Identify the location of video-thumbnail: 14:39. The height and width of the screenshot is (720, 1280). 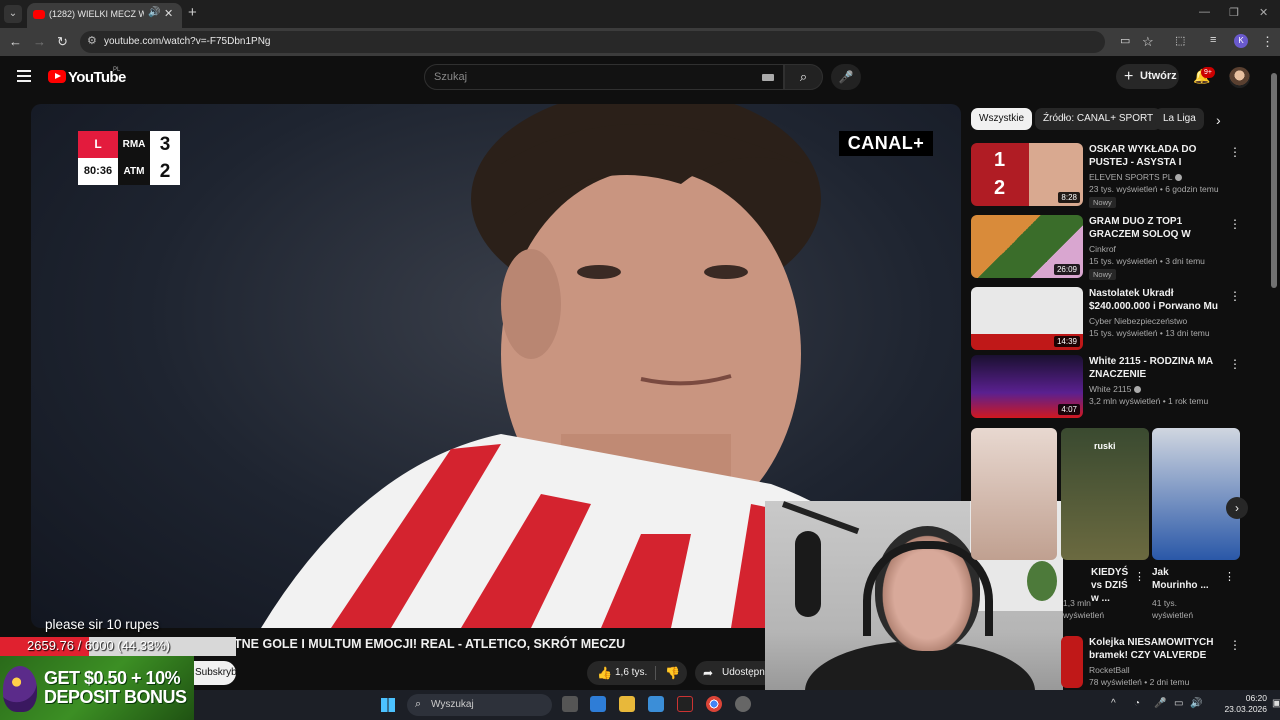
(1027, 318).